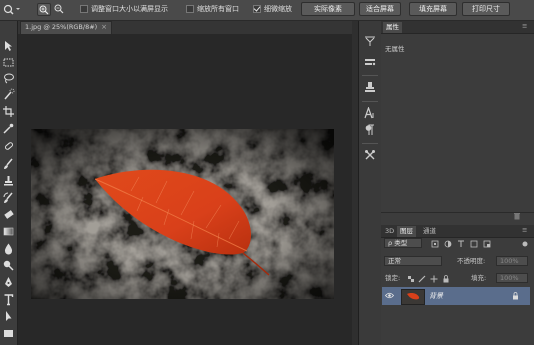  What do you see at coordinates (393, 278) in the screenshot?
I see `lock-label: 锁定:` at bounding box center [393, 278].